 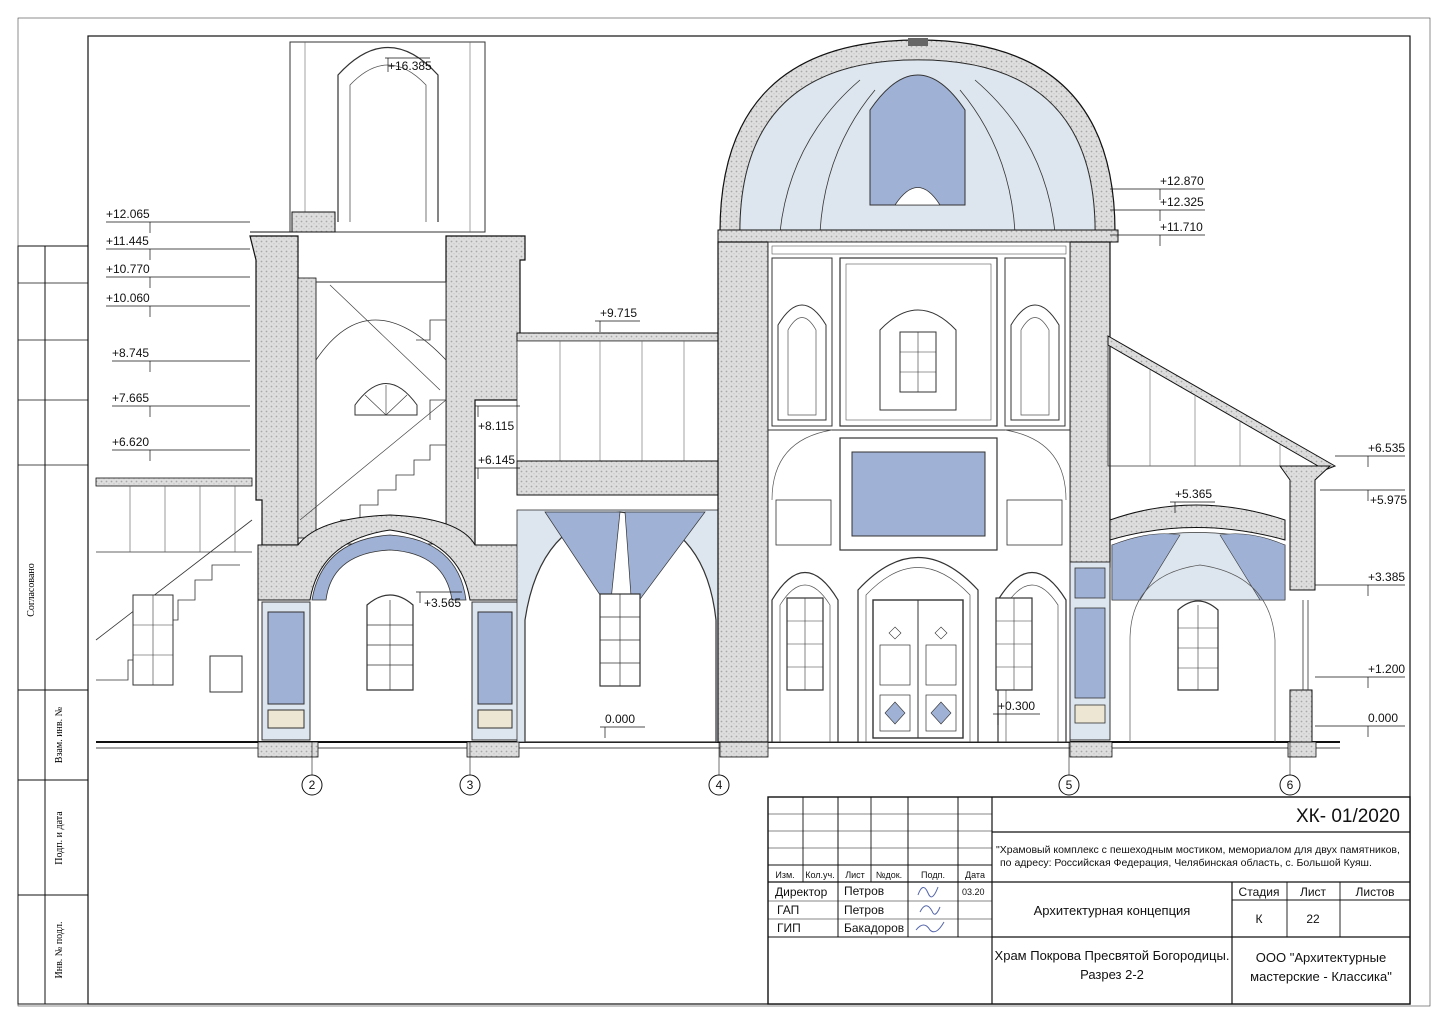 What do you see at coordinates (181, 359) in the screenshot?
I see `elevation-mark: +8.745` at bounding box center [181, 359].